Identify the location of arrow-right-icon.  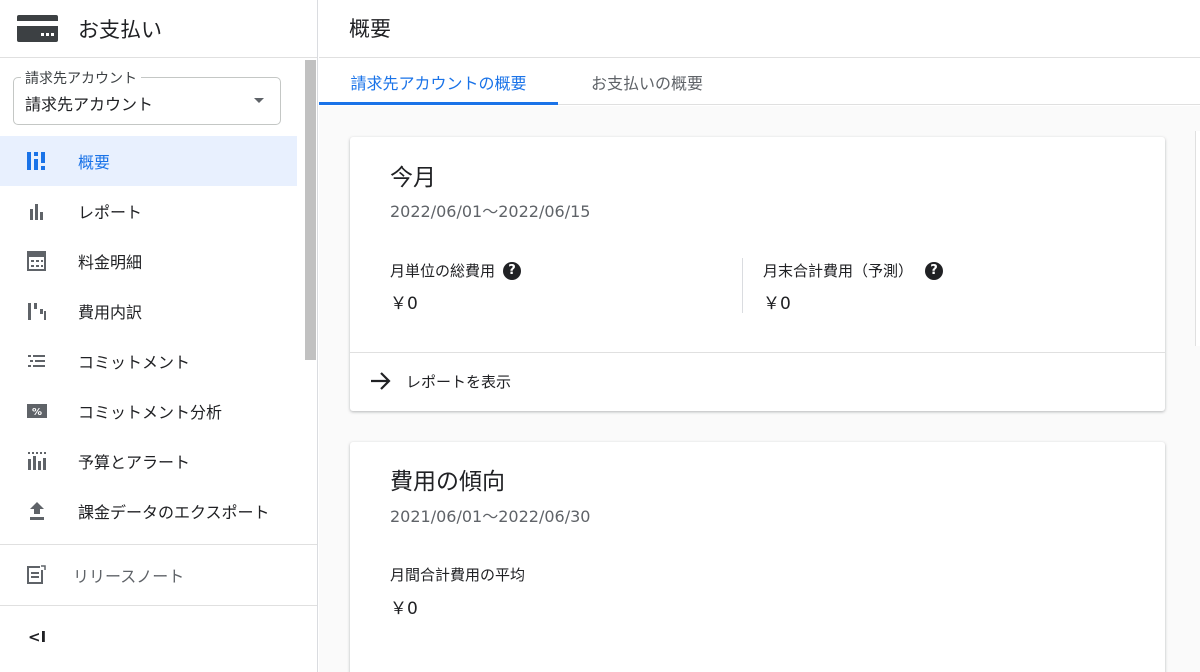
(381, 381).